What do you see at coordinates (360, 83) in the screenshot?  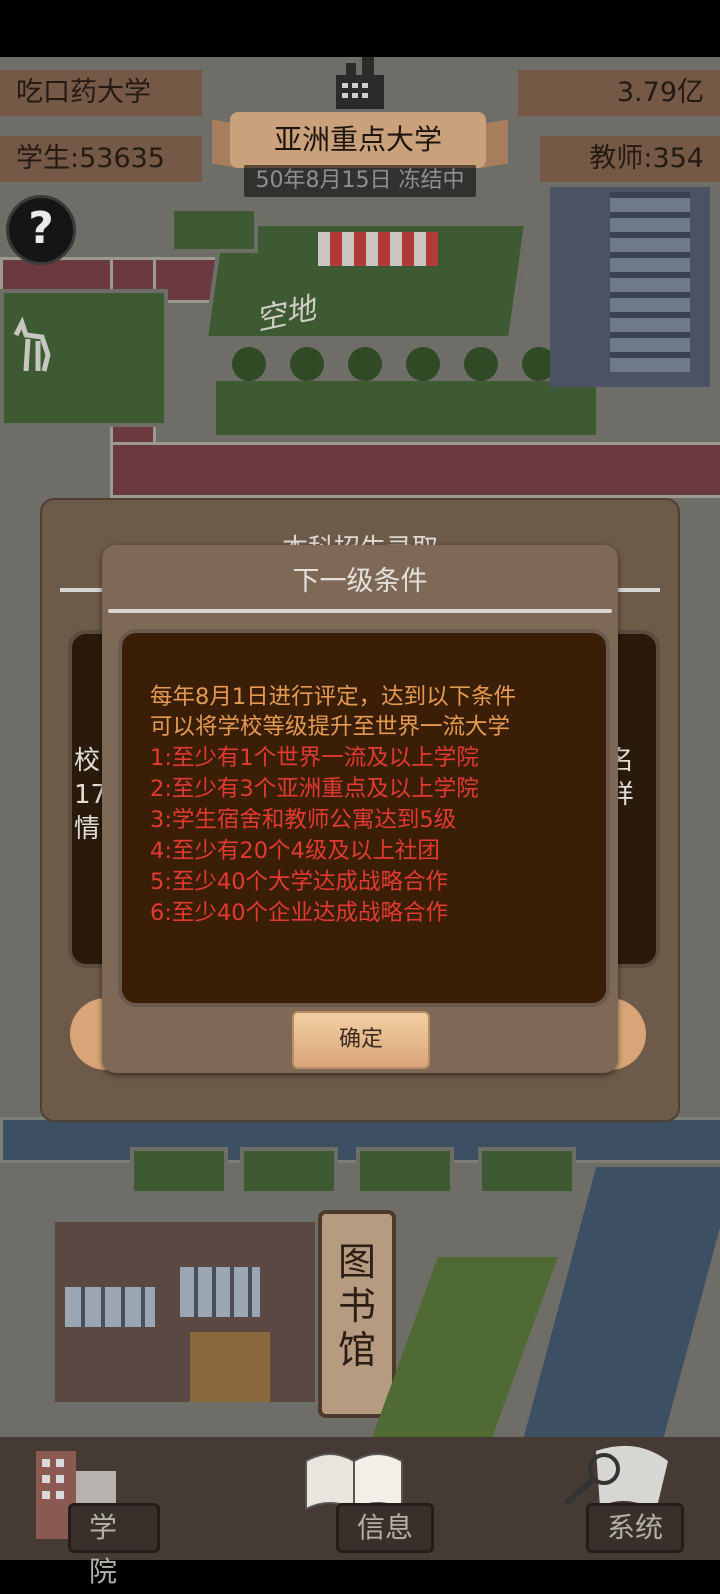 I see `university-building-icon` at bounding box center [360, 83].